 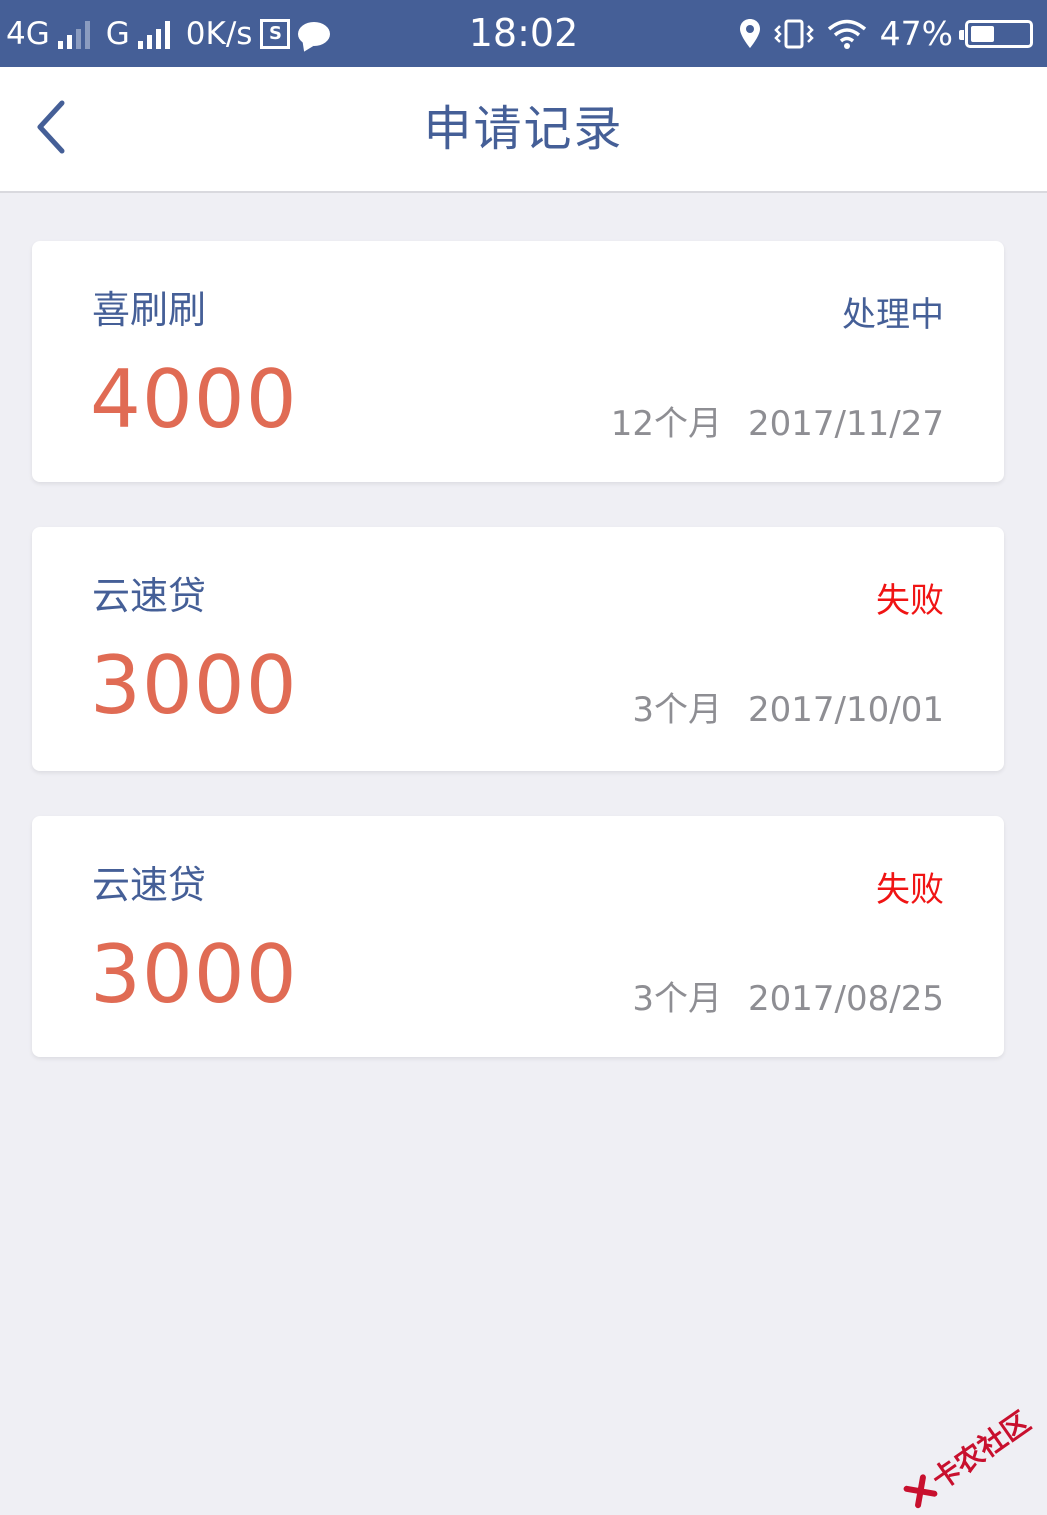 I want to click on battery-percent: 47%, so click(x=916, y=33).